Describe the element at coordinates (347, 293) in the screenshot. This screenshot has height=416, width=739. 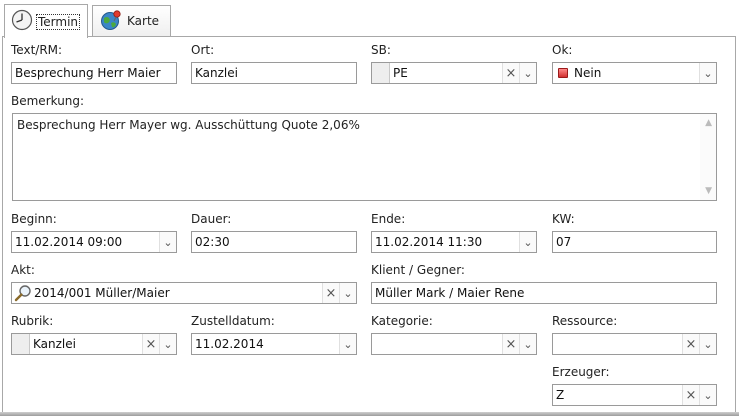
I see `akt-dropdown-icon: ⌄` at that location.